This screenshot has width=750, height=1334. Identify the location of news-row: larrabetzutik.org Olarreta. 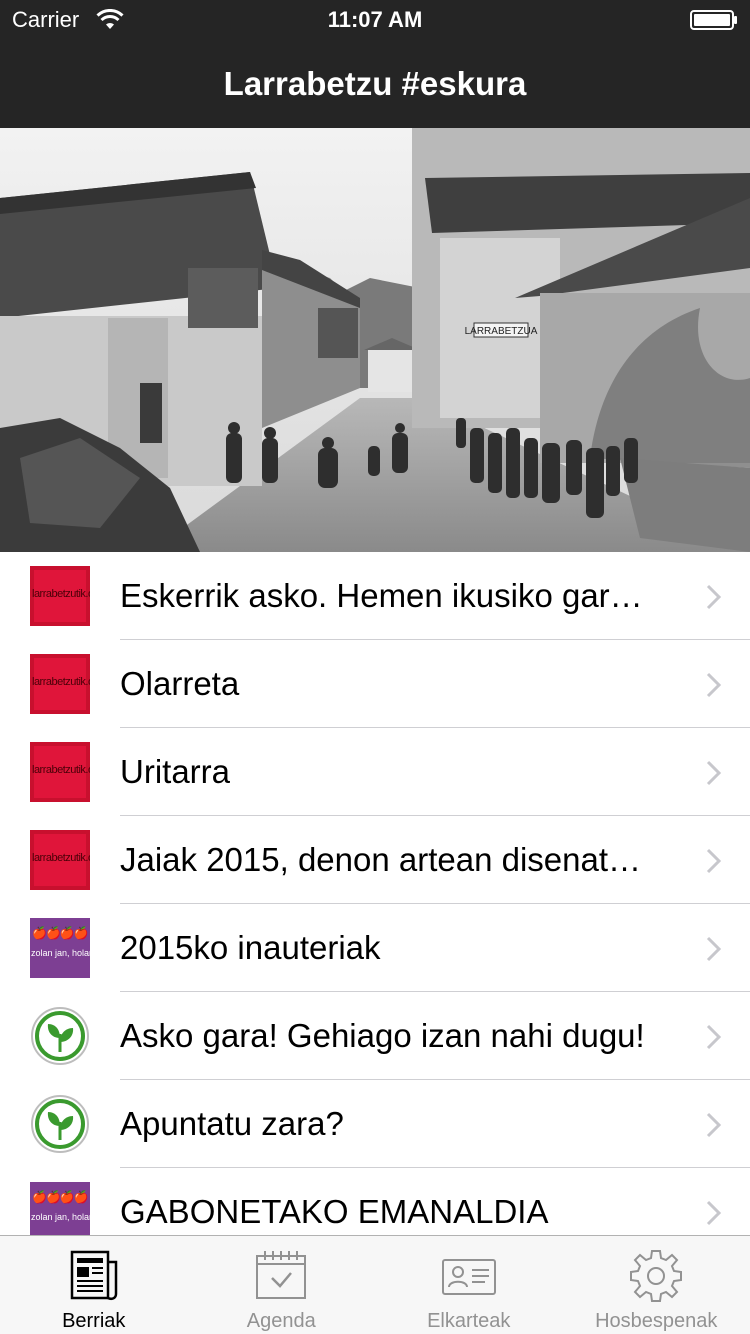
(375, 684).